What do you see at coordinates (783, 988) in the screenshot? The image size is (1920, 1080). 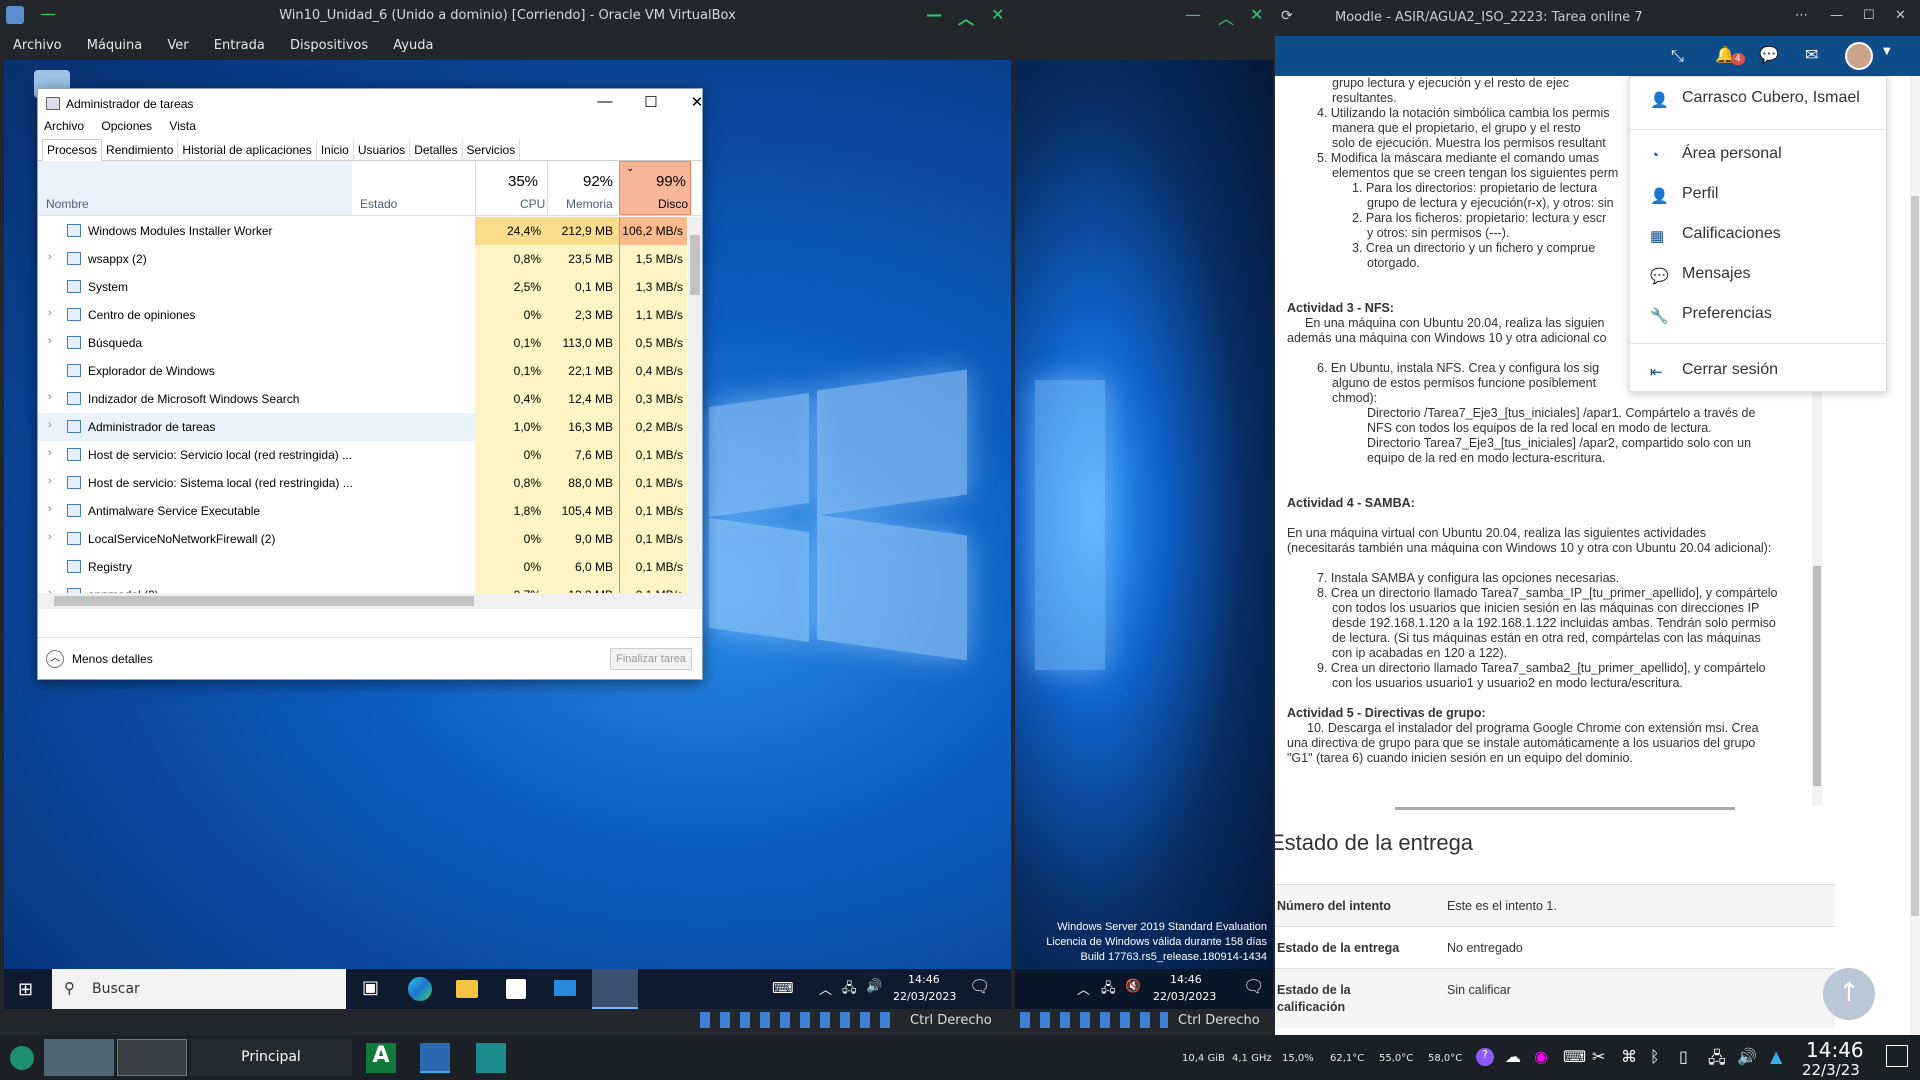 I see `input-indicator-icon: ⌨` at bounding box center [783, 988].